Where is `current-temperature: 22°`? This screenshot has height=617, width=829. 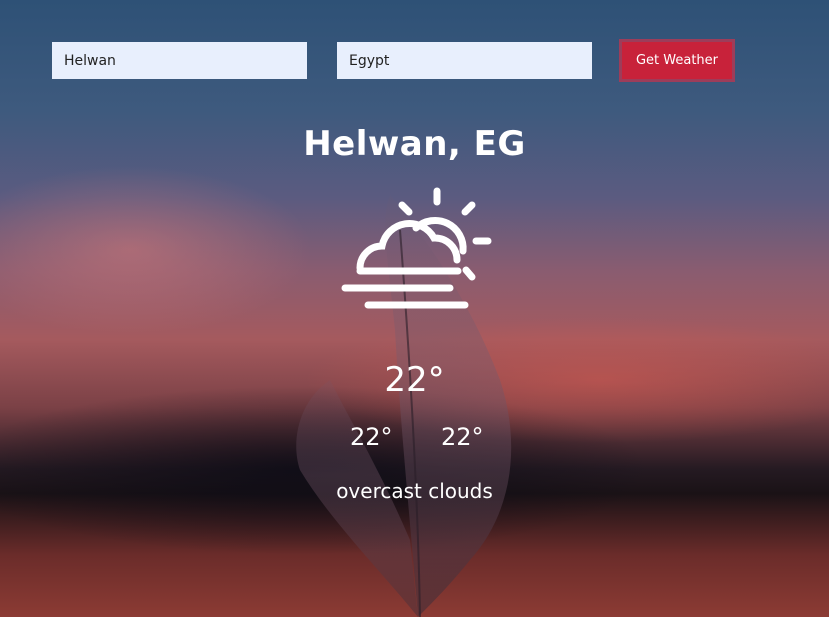
current-temperature: 22° is located at coordinates (414, 380).